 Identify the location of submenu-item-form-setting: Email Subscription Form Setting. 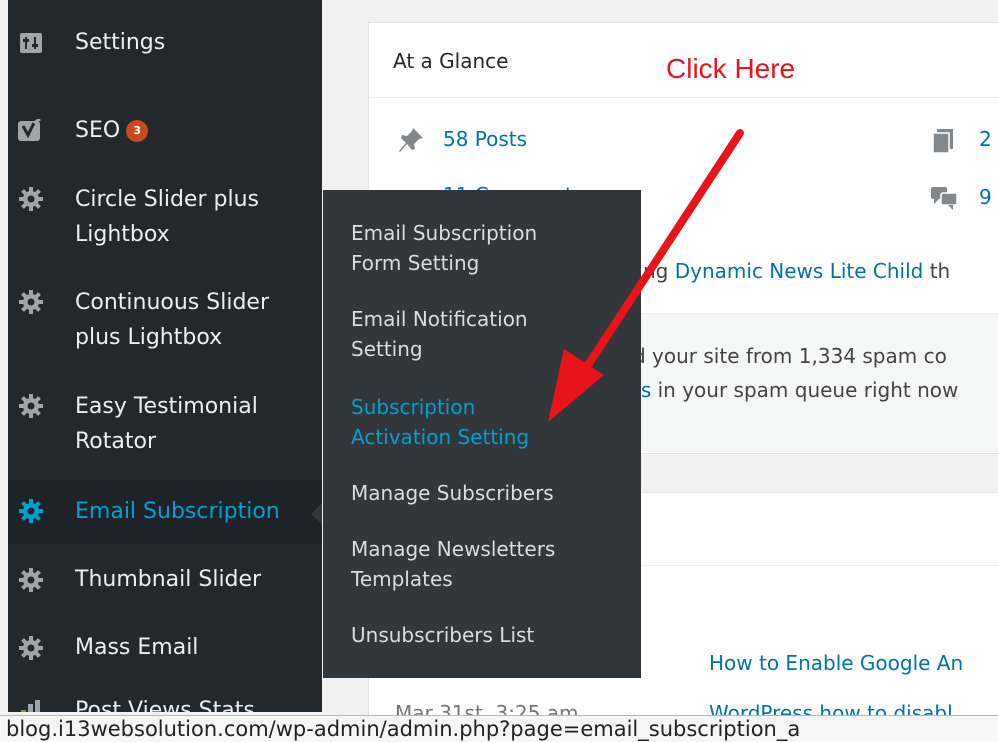
(491, 248).